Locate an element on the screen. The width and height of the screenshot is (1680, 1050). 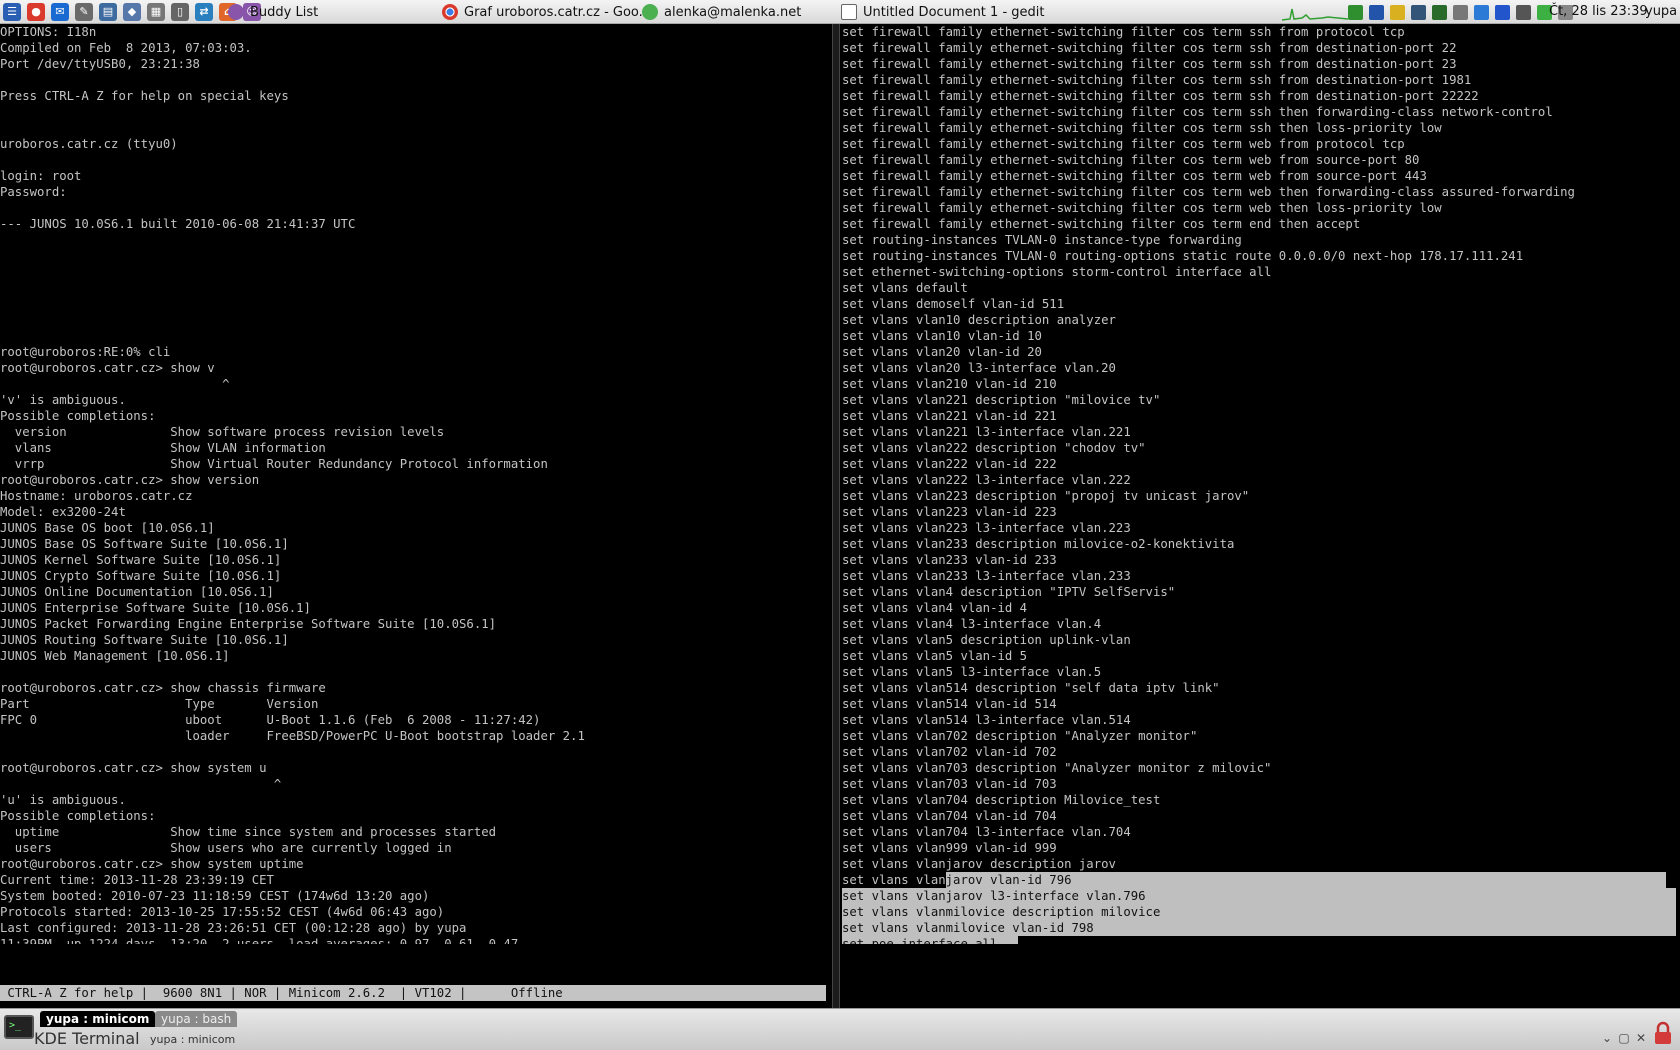
disk-monitor-icon is located at coordinates (1439, 12).